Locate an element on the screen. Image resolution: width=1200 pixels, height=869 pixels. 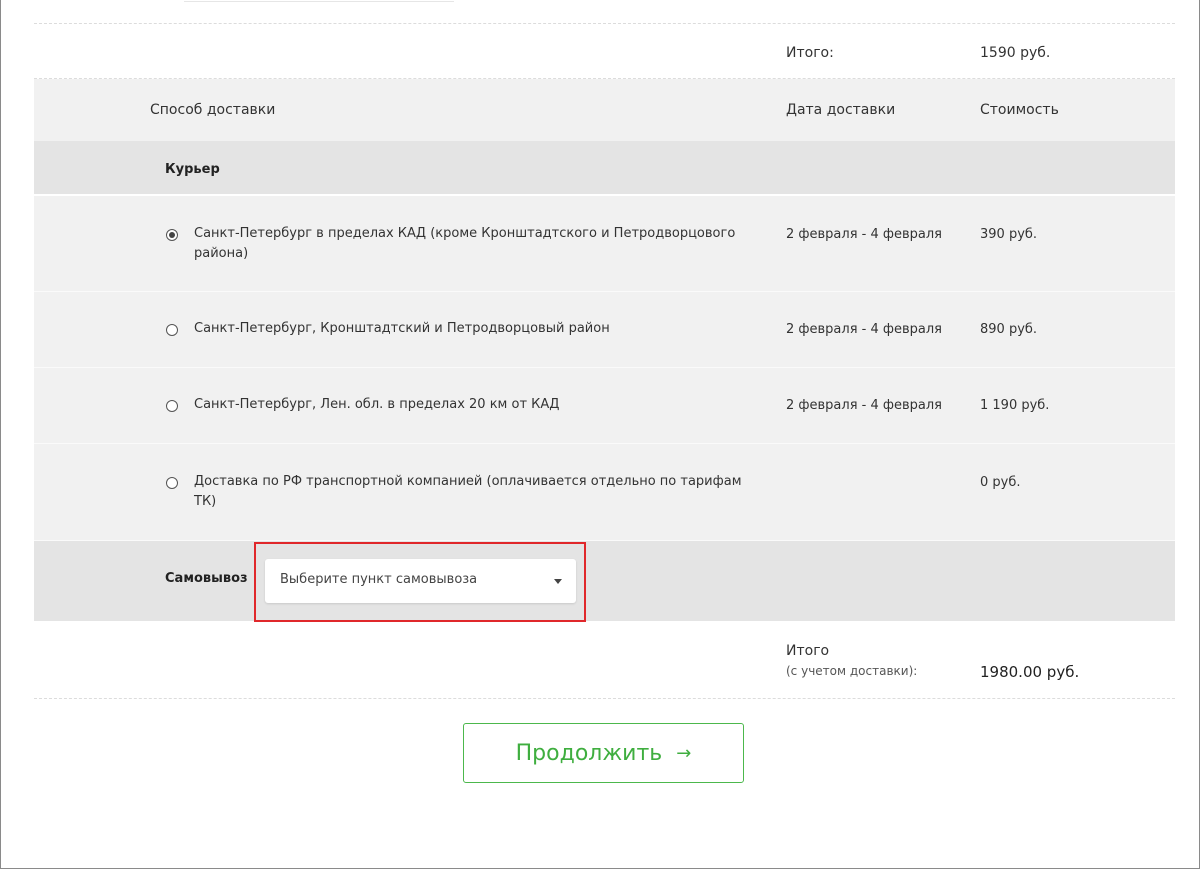
pickup-title: Самовывоз is located at coordinates (206, 578).